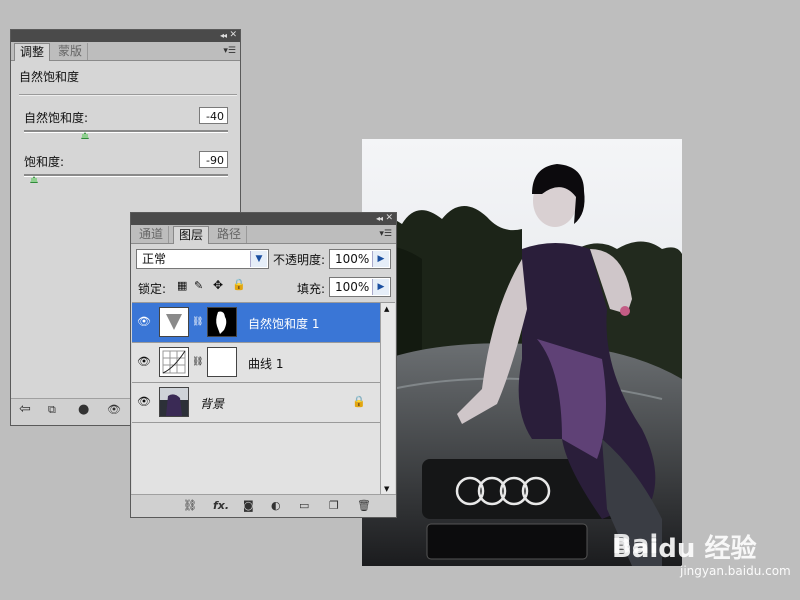  Describe the element at coordinates (334, 505) in the screenshot. I see `new-layer-icon: ❐` at that location.